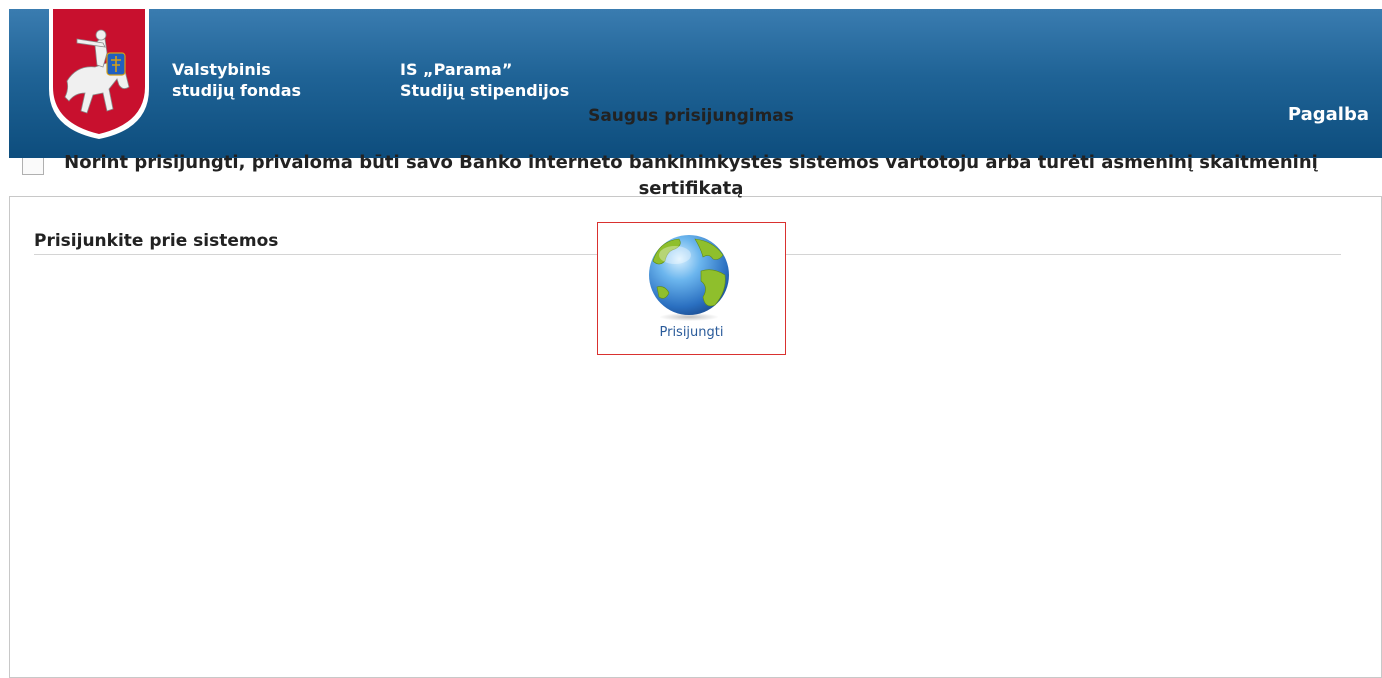 This screenshot has height=678, width=1382. I want to click on organization-name: Valstybinis studijų fondas, so click(236, 80).